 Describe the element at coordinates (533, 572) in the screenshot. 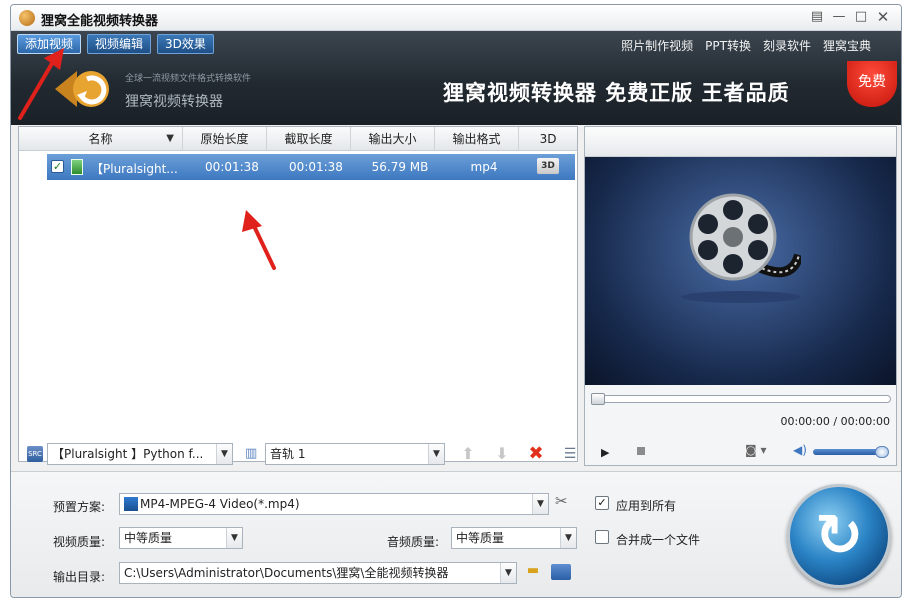

I see `folder-icon: ▬` at that location.